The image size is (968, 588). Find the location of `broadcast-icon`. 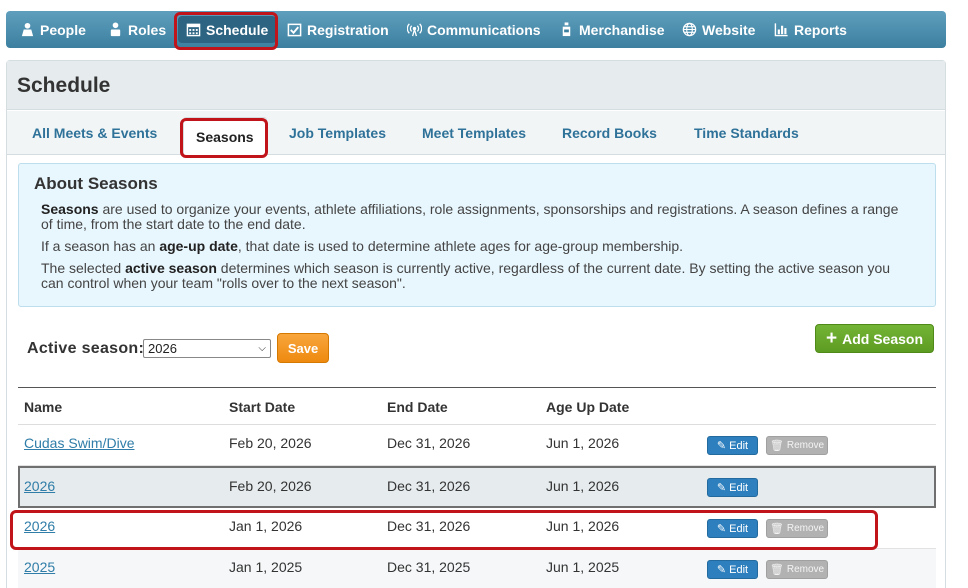

broadcast-icon is located at coordinates (414, 30).